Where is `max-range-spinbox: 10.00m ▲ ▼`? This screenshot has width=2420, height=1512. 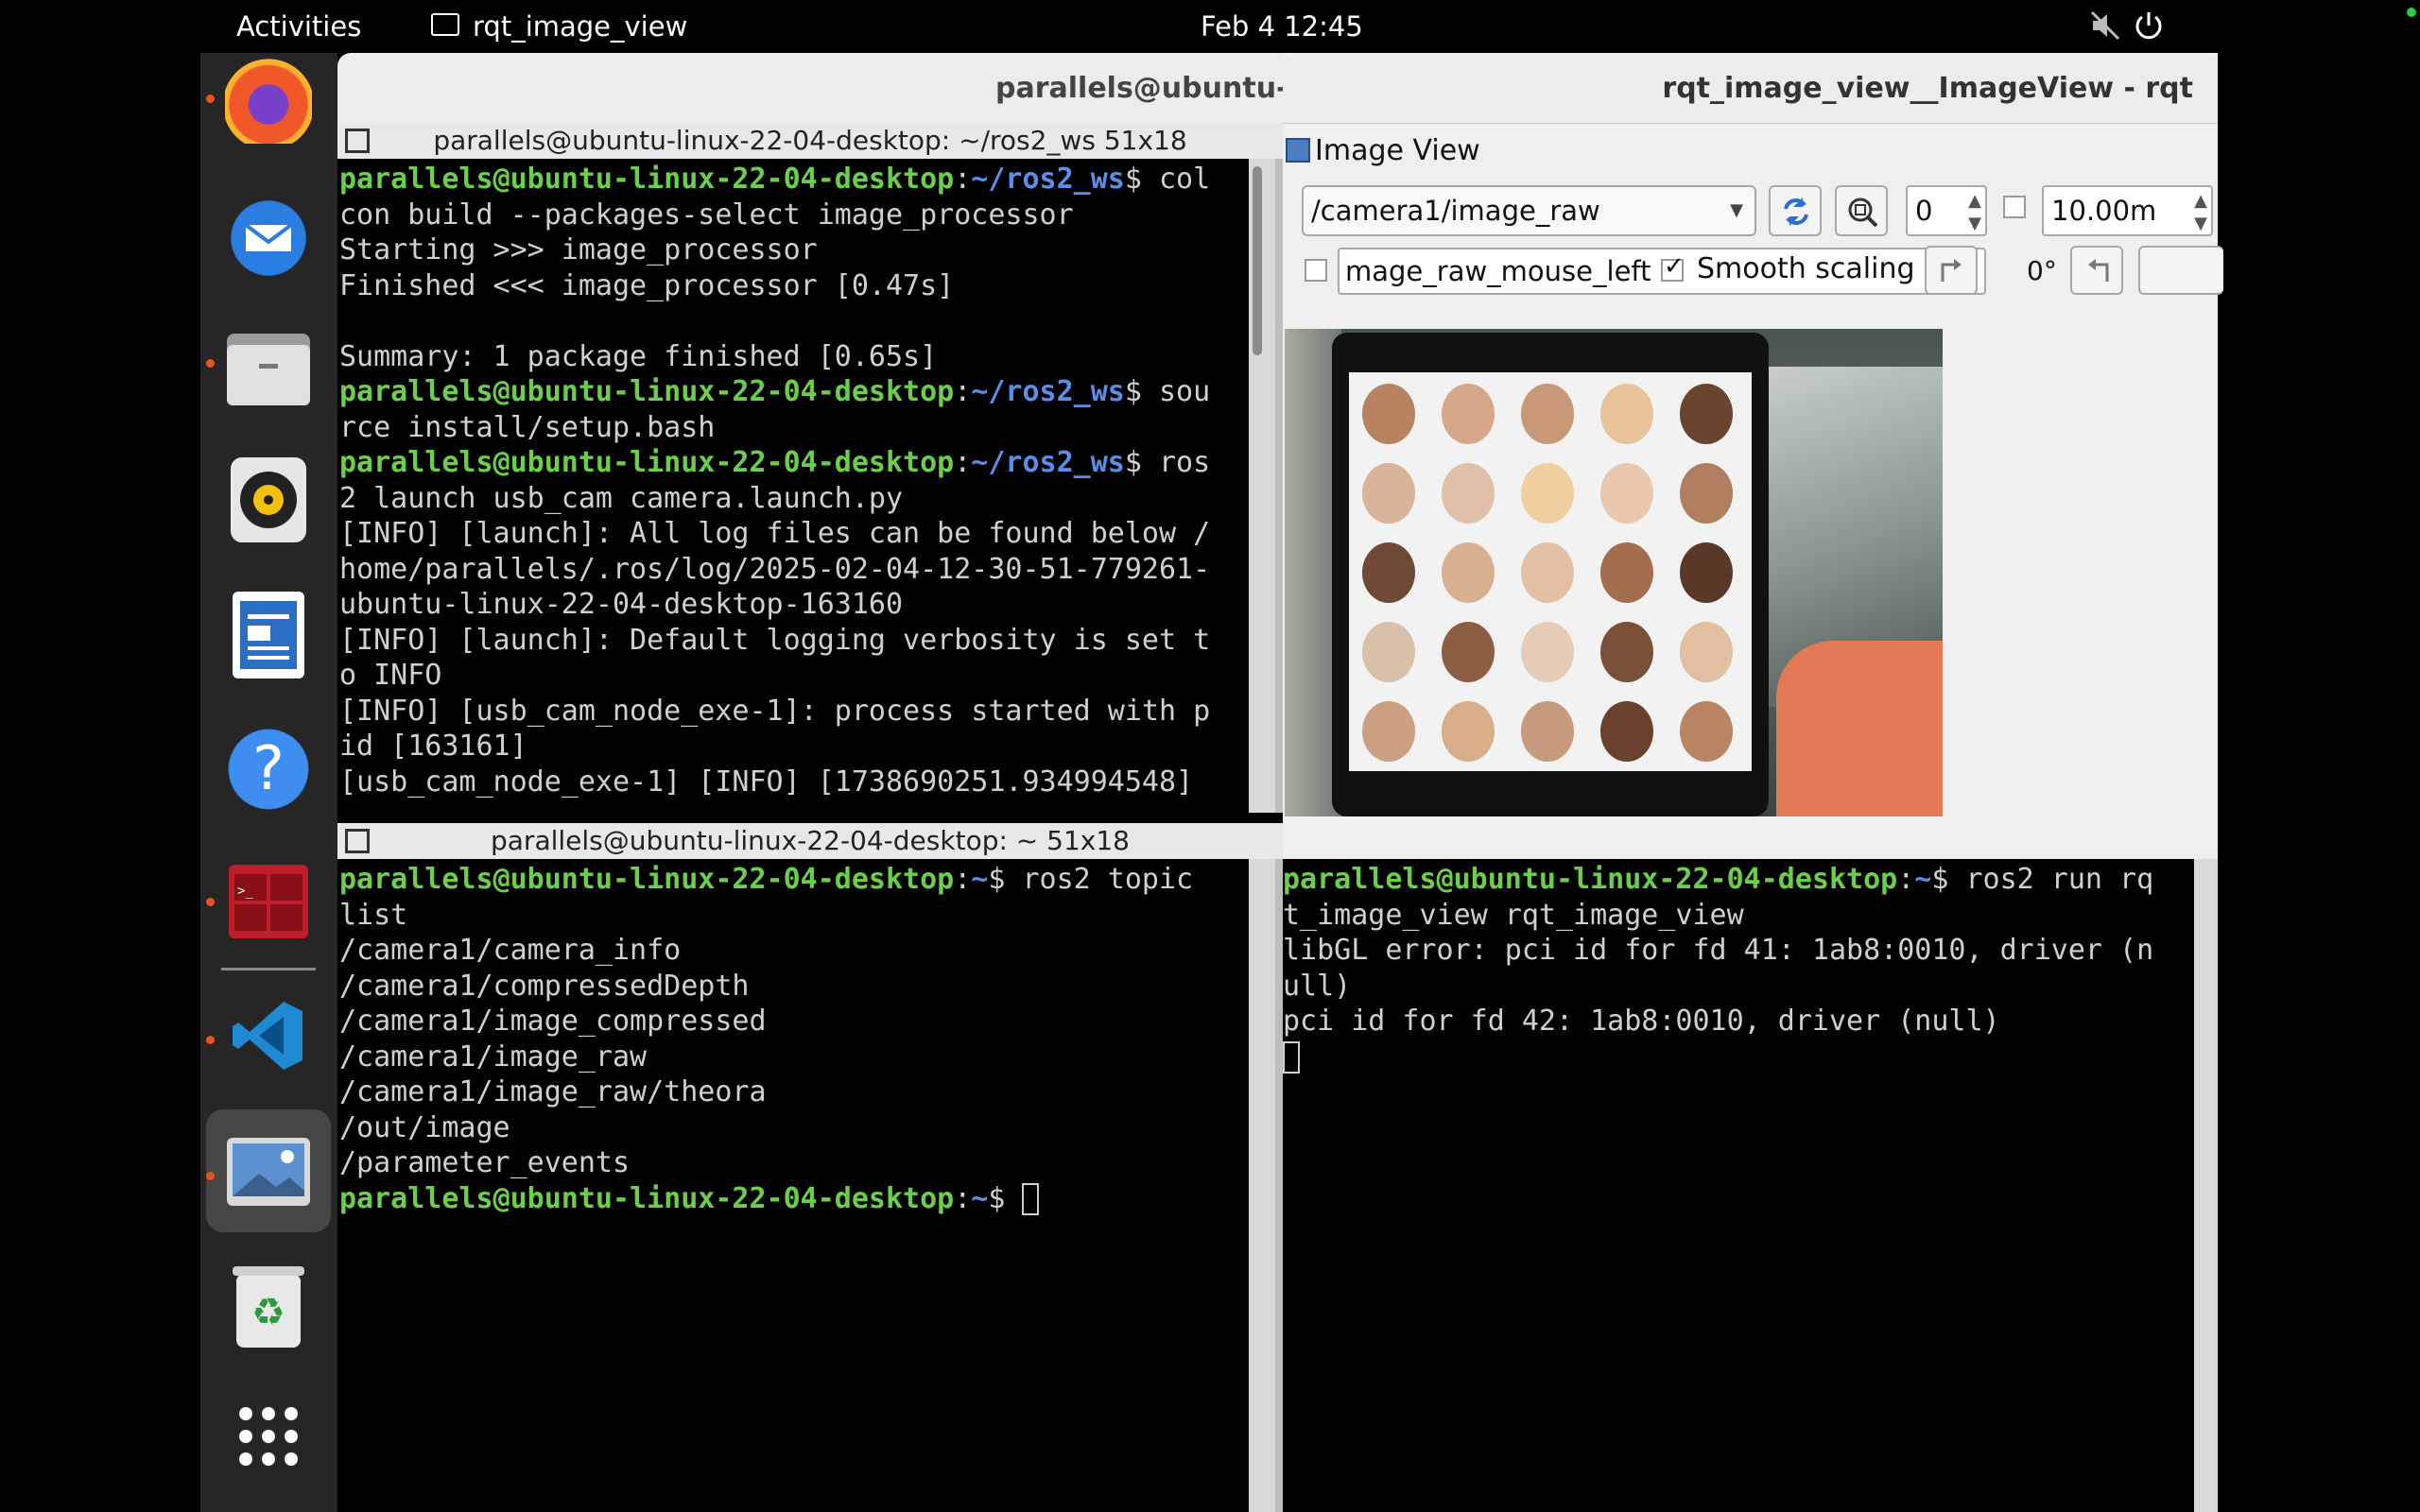
max-range-spinbox: 10.00m ▲ ▼ is located at coordinates (2127, 210).